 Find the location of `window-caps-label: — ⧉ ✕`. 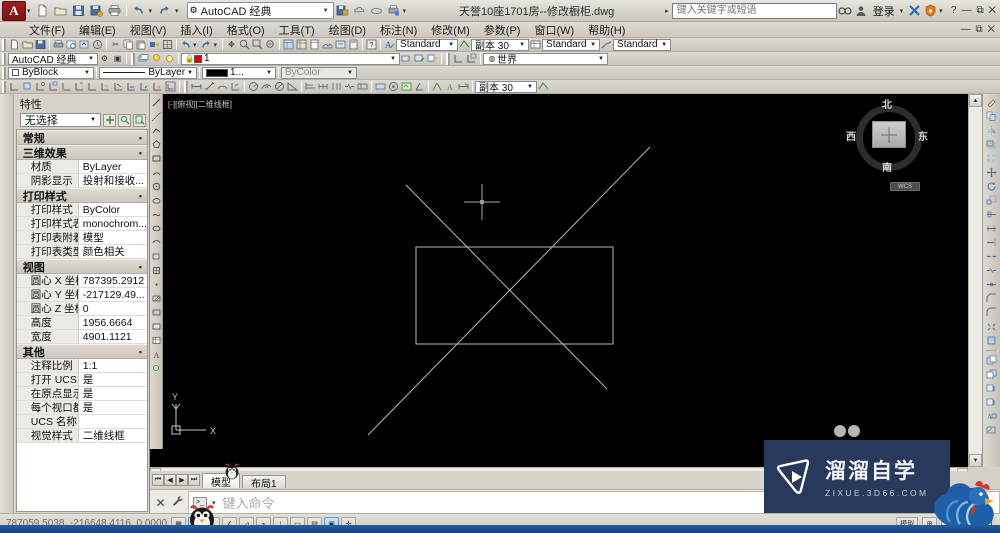

window-caps-label: — ⧉ ✕ is located at coordinates (979, 10).